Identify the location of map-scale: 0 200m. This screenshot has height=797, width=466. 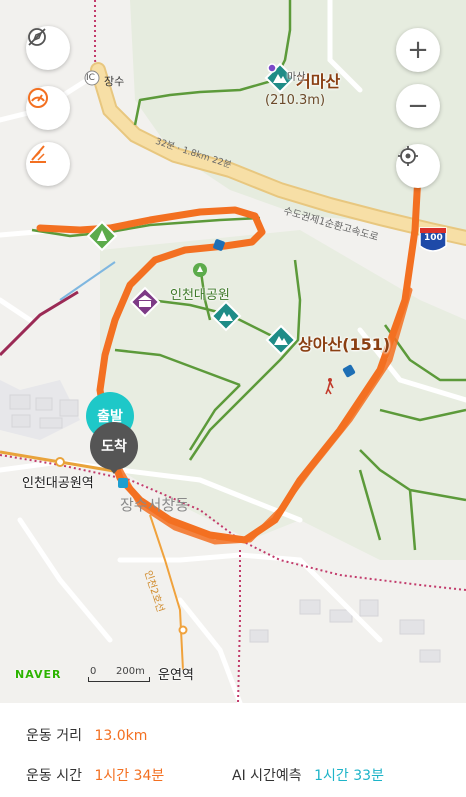
(119, 674).